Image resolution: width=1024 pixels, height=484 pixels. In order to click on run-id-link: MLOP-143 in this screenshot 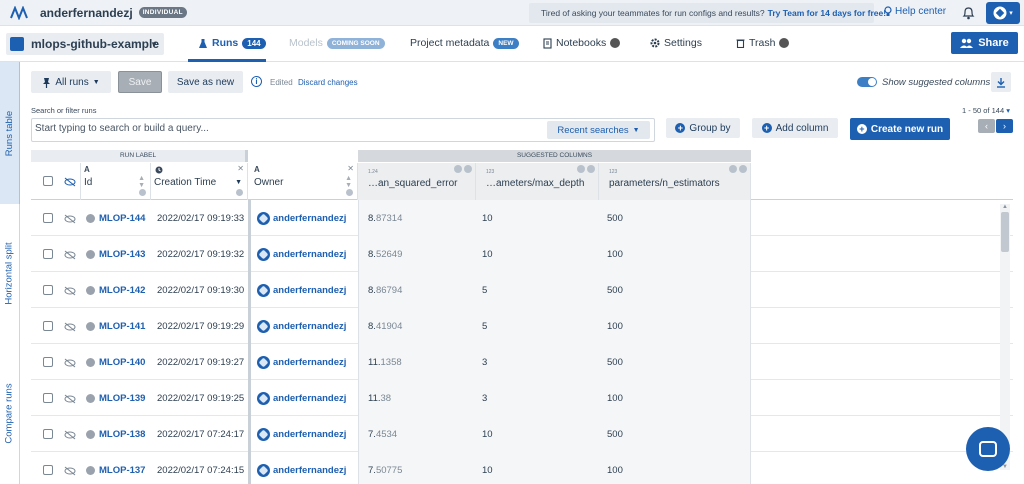, I will do `click(122, 254)`.